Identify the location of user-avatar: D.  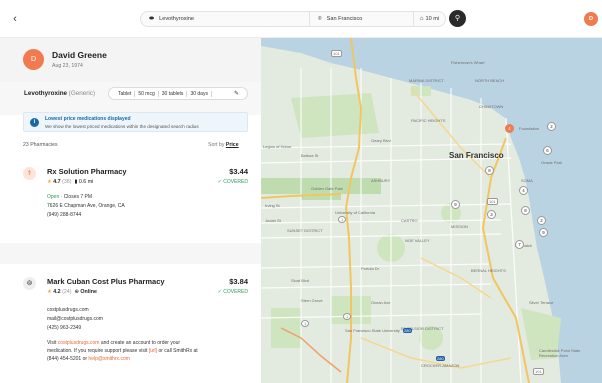
(591, 19).